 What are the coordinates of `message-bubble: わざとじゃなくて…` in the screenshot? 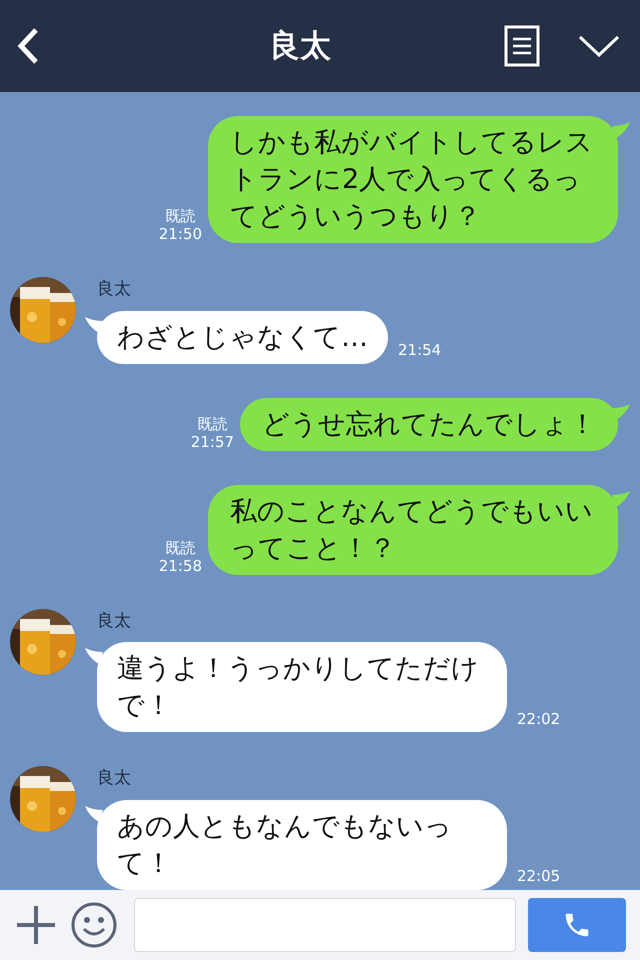 It's located at (242, 337).